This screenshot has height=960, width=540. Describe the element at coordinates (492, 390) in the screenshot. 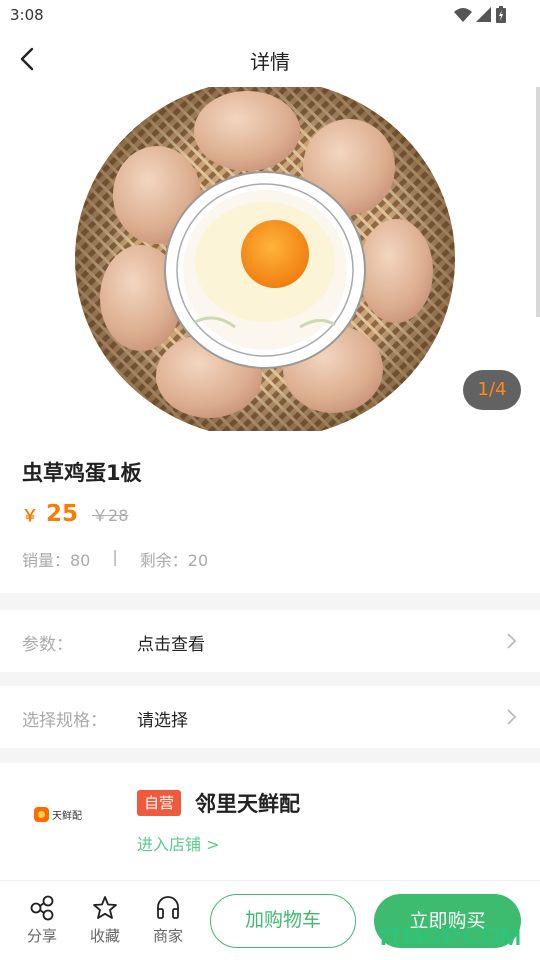

I see `gallery-page-indicator: 1/4` at that location.